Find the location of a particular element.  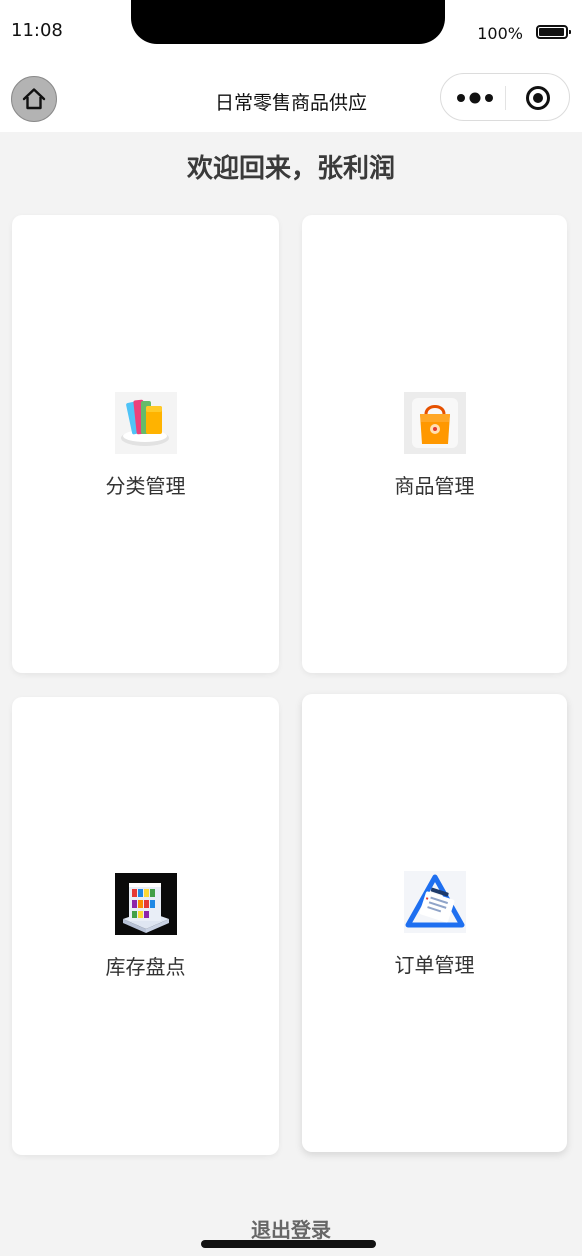

status-bar: 11:08 100% is located at coordinates (291, 32).